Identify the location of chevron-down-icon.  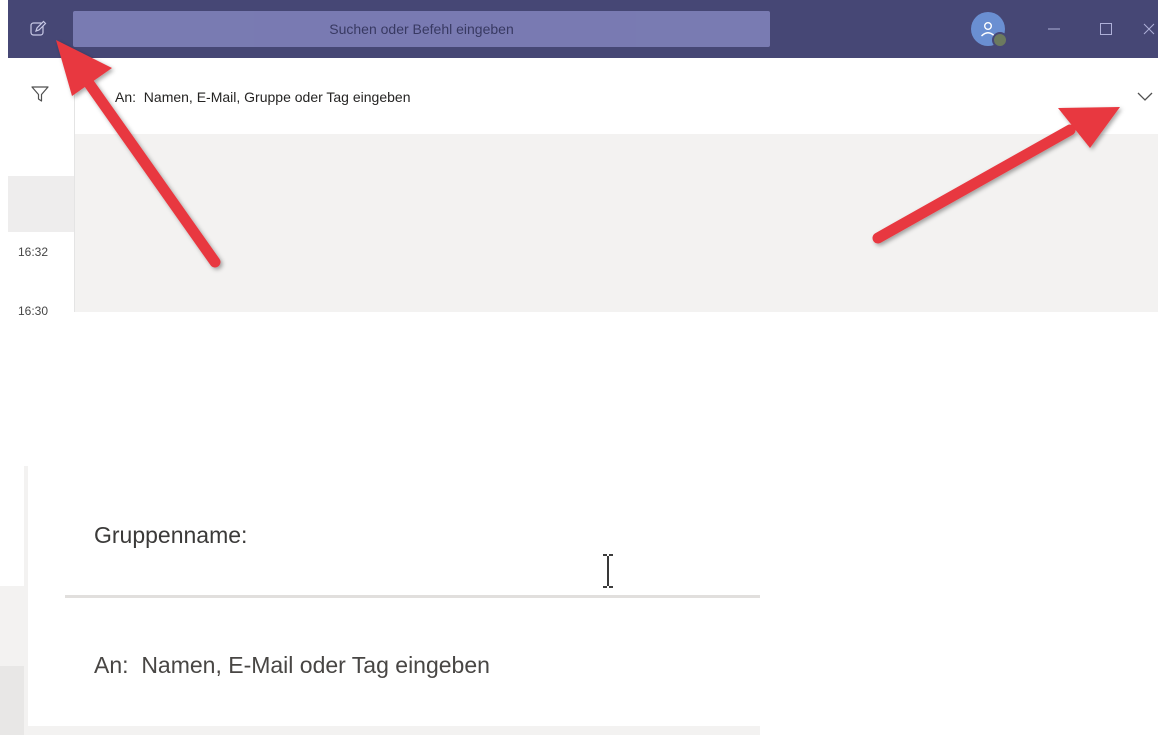
(1145, 96).